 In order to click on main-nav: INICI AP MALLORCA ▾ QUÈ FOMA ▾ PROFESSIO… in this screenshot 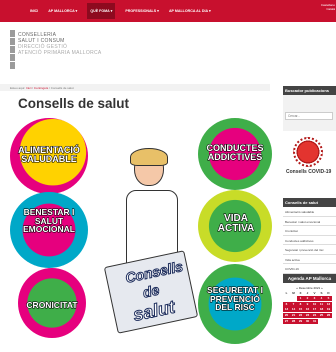, I will do `click(120, 11)`.